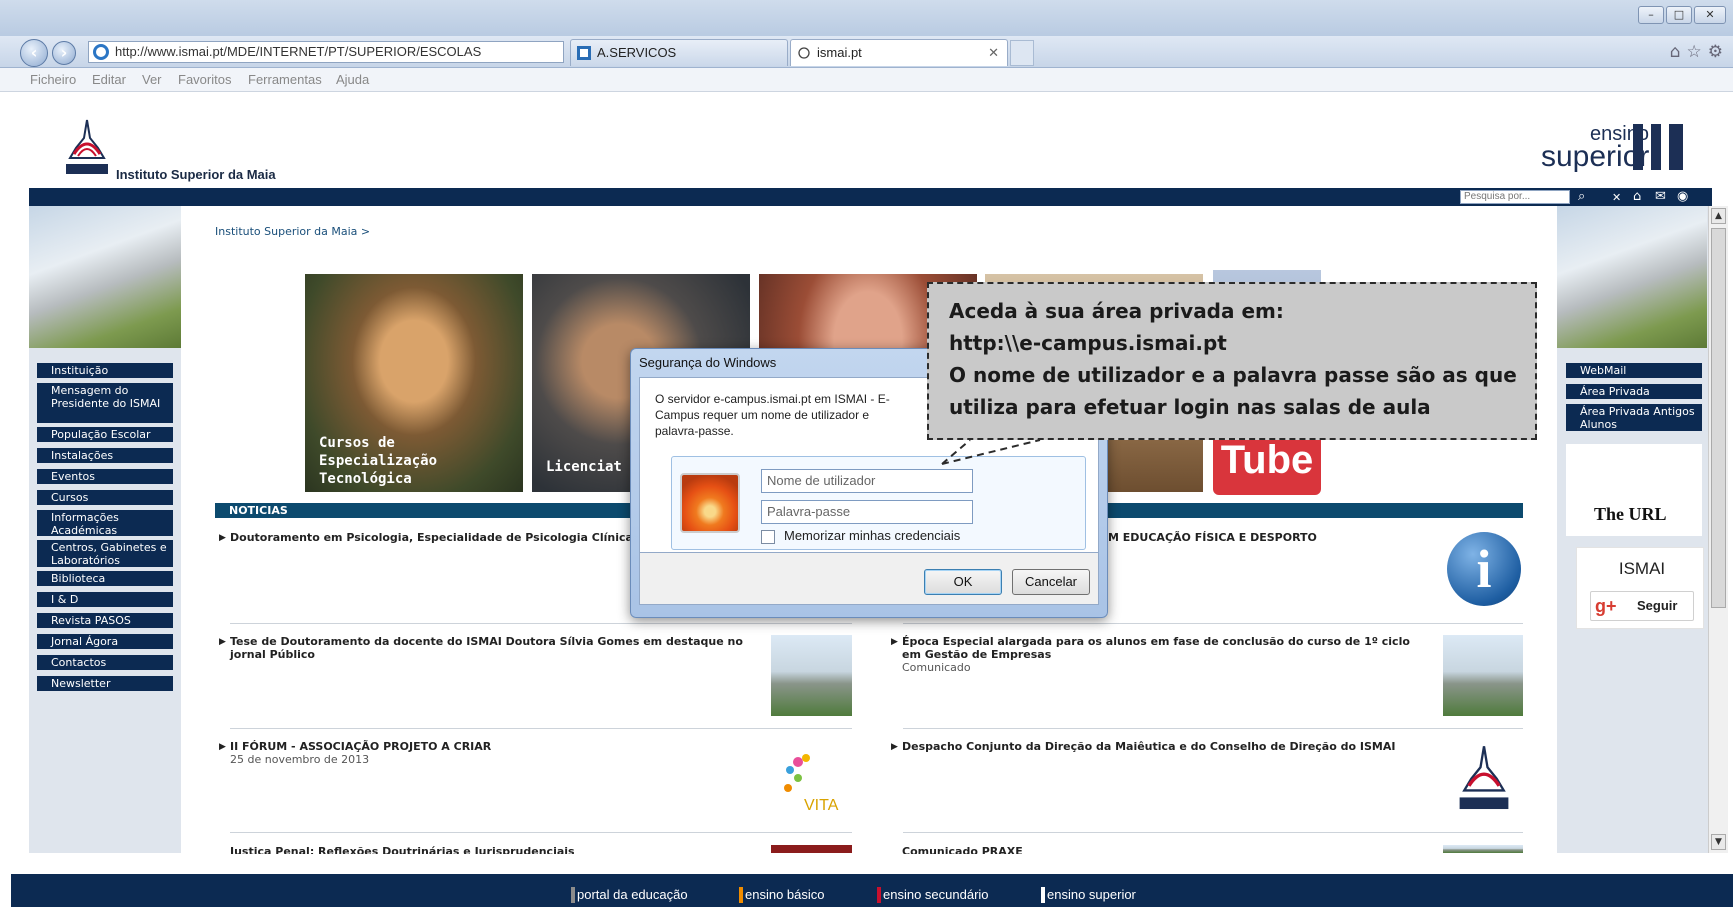  I want to click on scrollbar-thumb, so click(1718, 418).